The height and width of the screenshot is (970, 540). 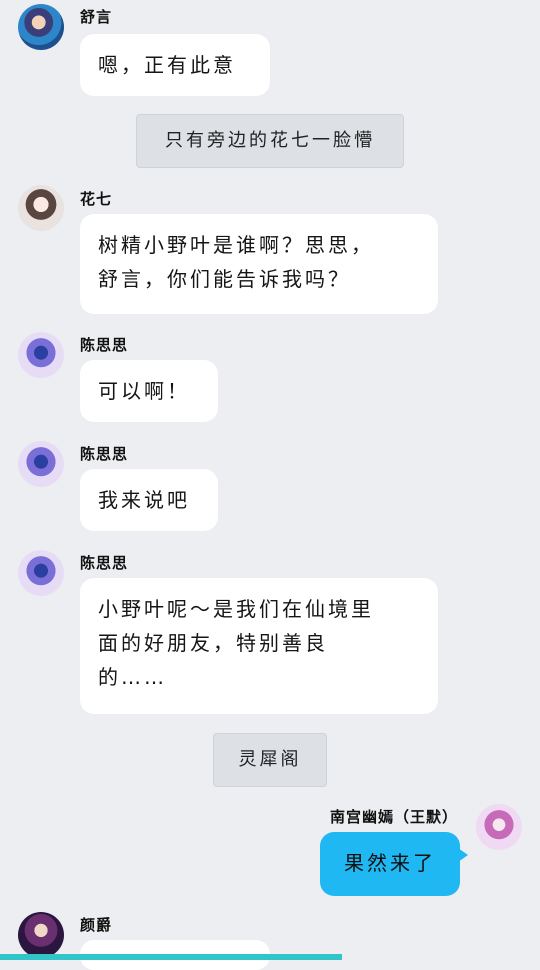 What do you see at coordinates (175, 65) in the screenshot?
I see `message-bubble: 嗯，正有此意` at bounding box center [175, 65].